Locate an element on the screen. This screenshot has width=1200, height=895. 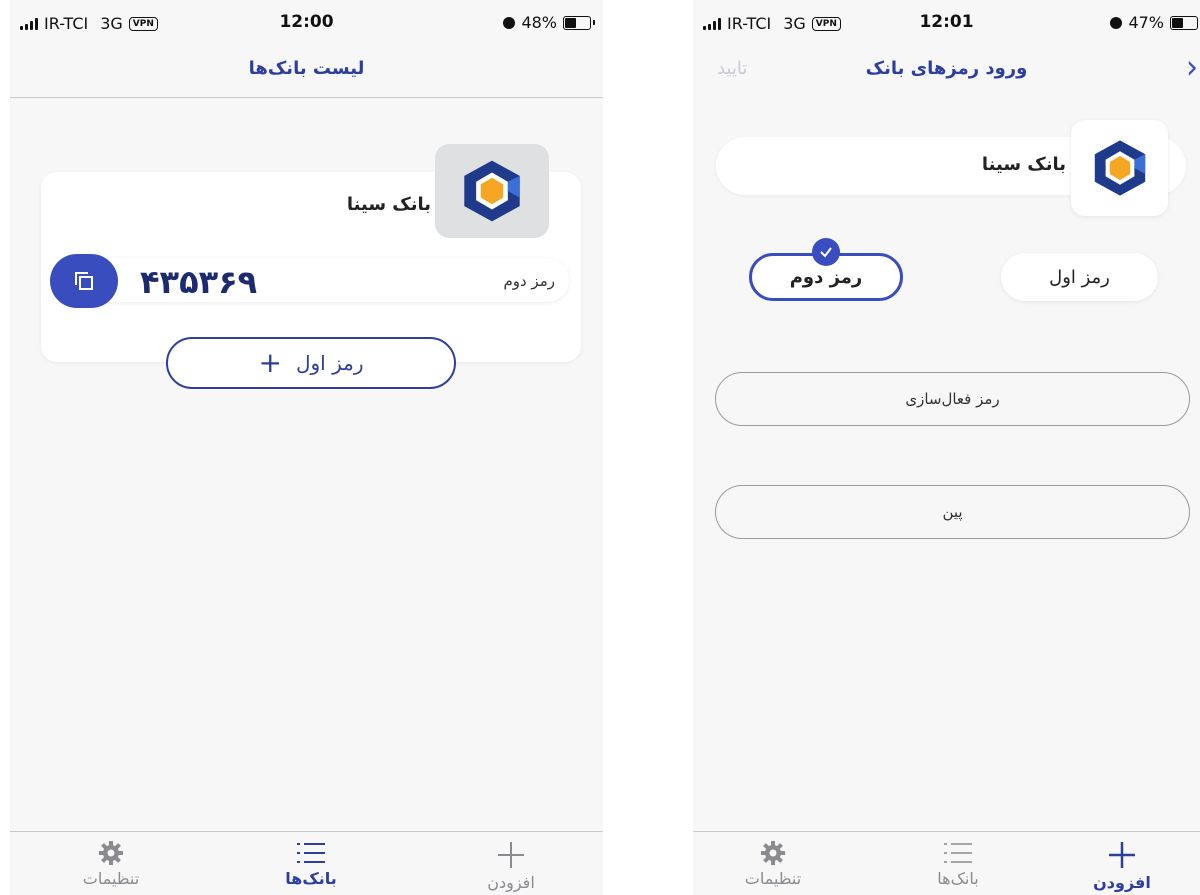
activation-code-field: رمز فعال‌سازی is located at coordinates (952, 399).